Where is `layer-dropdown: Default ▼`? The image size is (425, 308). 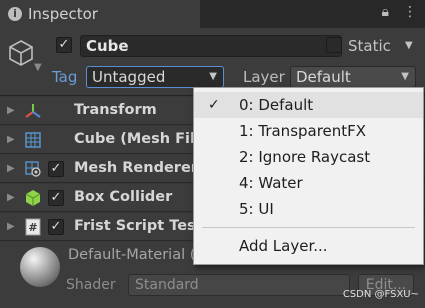
layer-dropdown: Default ▼ is located at coordinates (353, 77).